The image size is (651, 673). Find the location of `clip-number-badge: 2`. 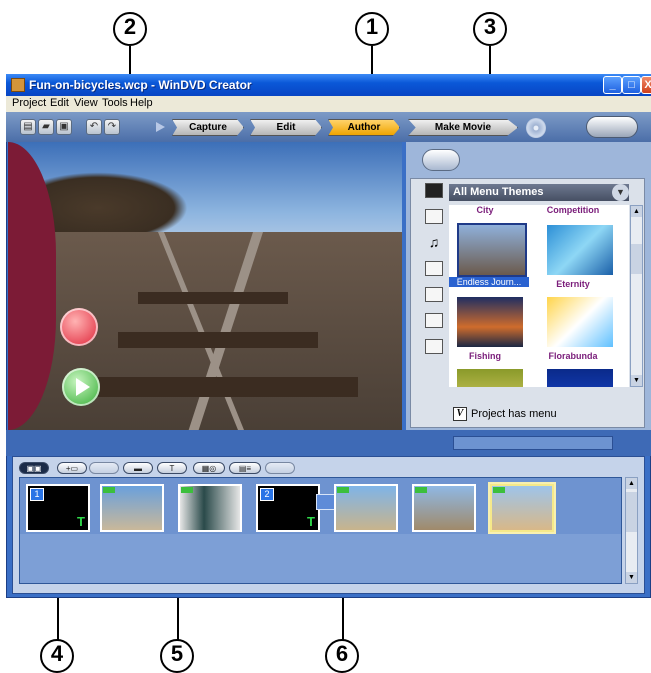

clip-number-badge: 2 is located at coordinates (267, 494).